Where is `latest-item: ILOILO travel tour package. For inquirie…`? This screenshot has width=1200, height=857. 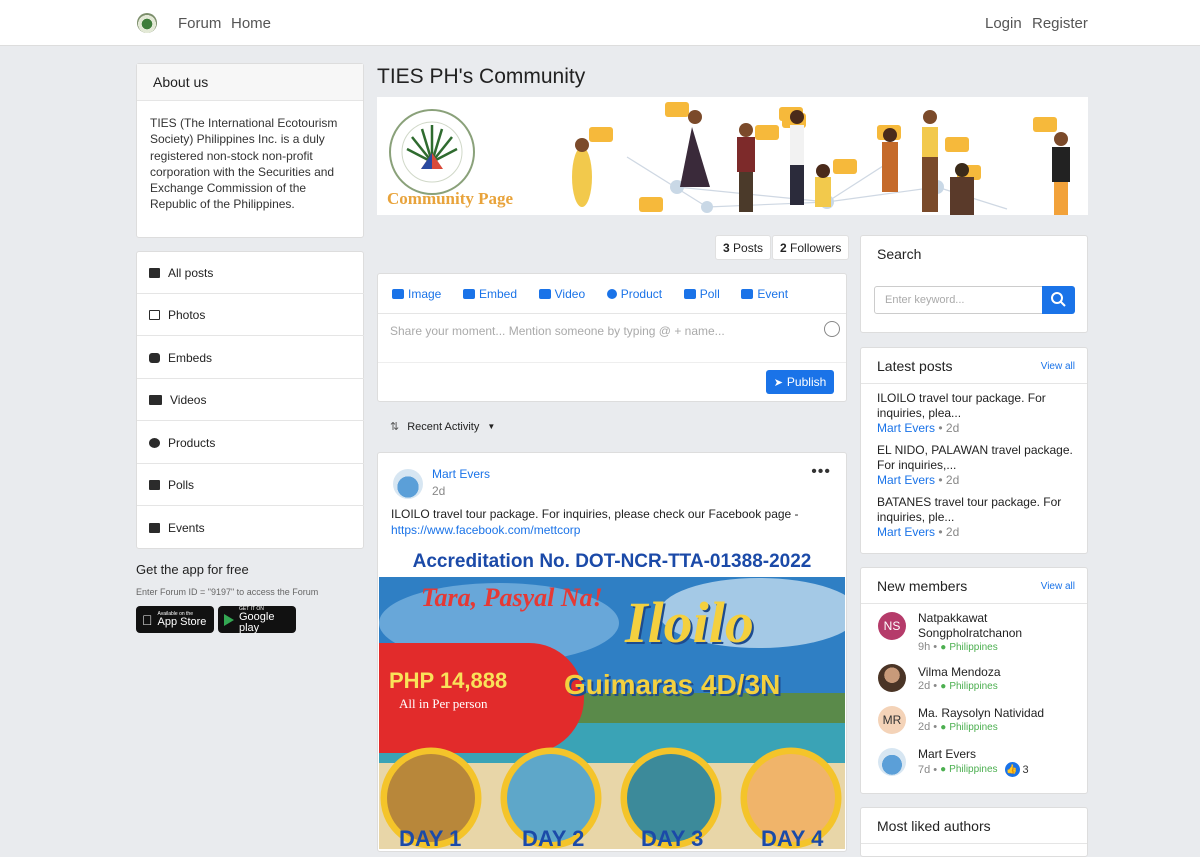
latest-item: ILOILO travel tour package. For inquirie… is located at coordinates (977, 413).